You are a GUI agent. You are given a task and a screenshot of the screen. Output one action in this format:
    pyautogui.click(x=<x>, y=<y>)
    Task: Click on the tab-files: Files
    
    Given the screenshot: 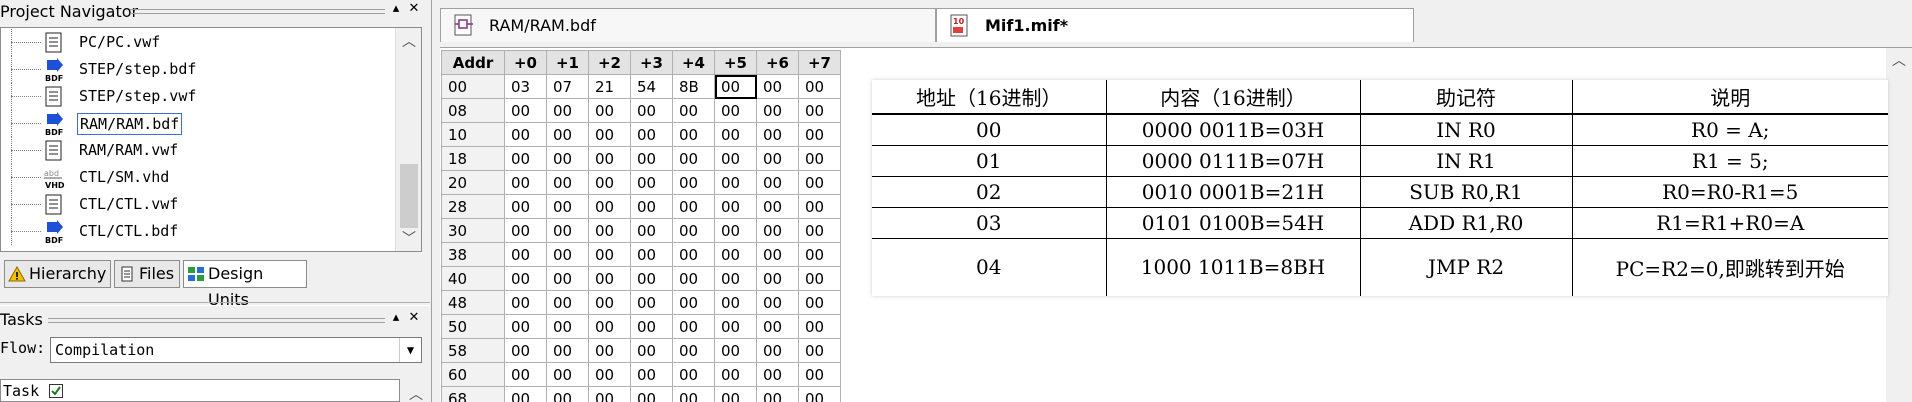 What is the action you would take?
    pyautogui.click(x=147, y=274)
    